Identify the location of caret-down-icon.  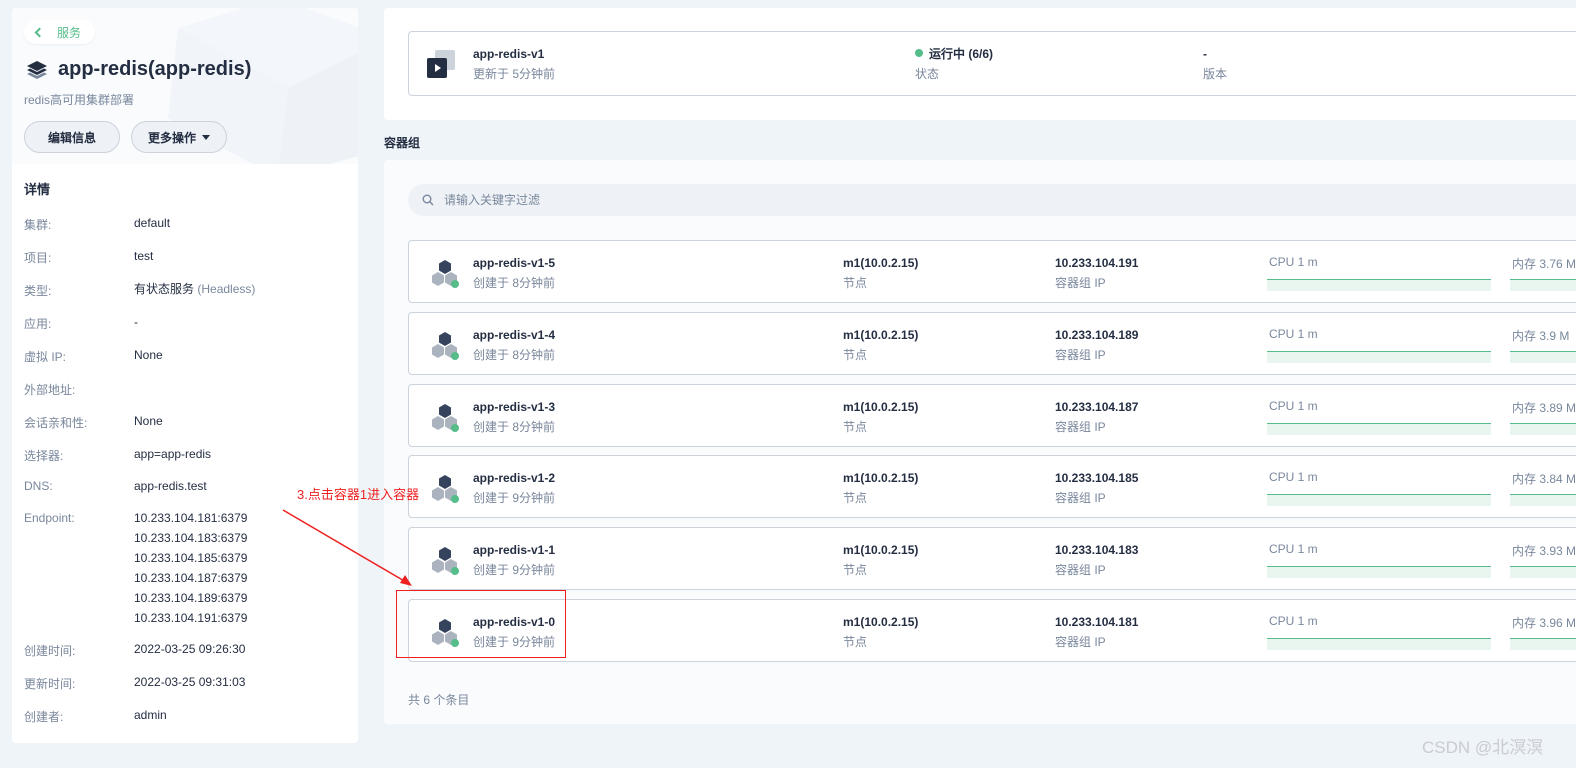
(206, 137).